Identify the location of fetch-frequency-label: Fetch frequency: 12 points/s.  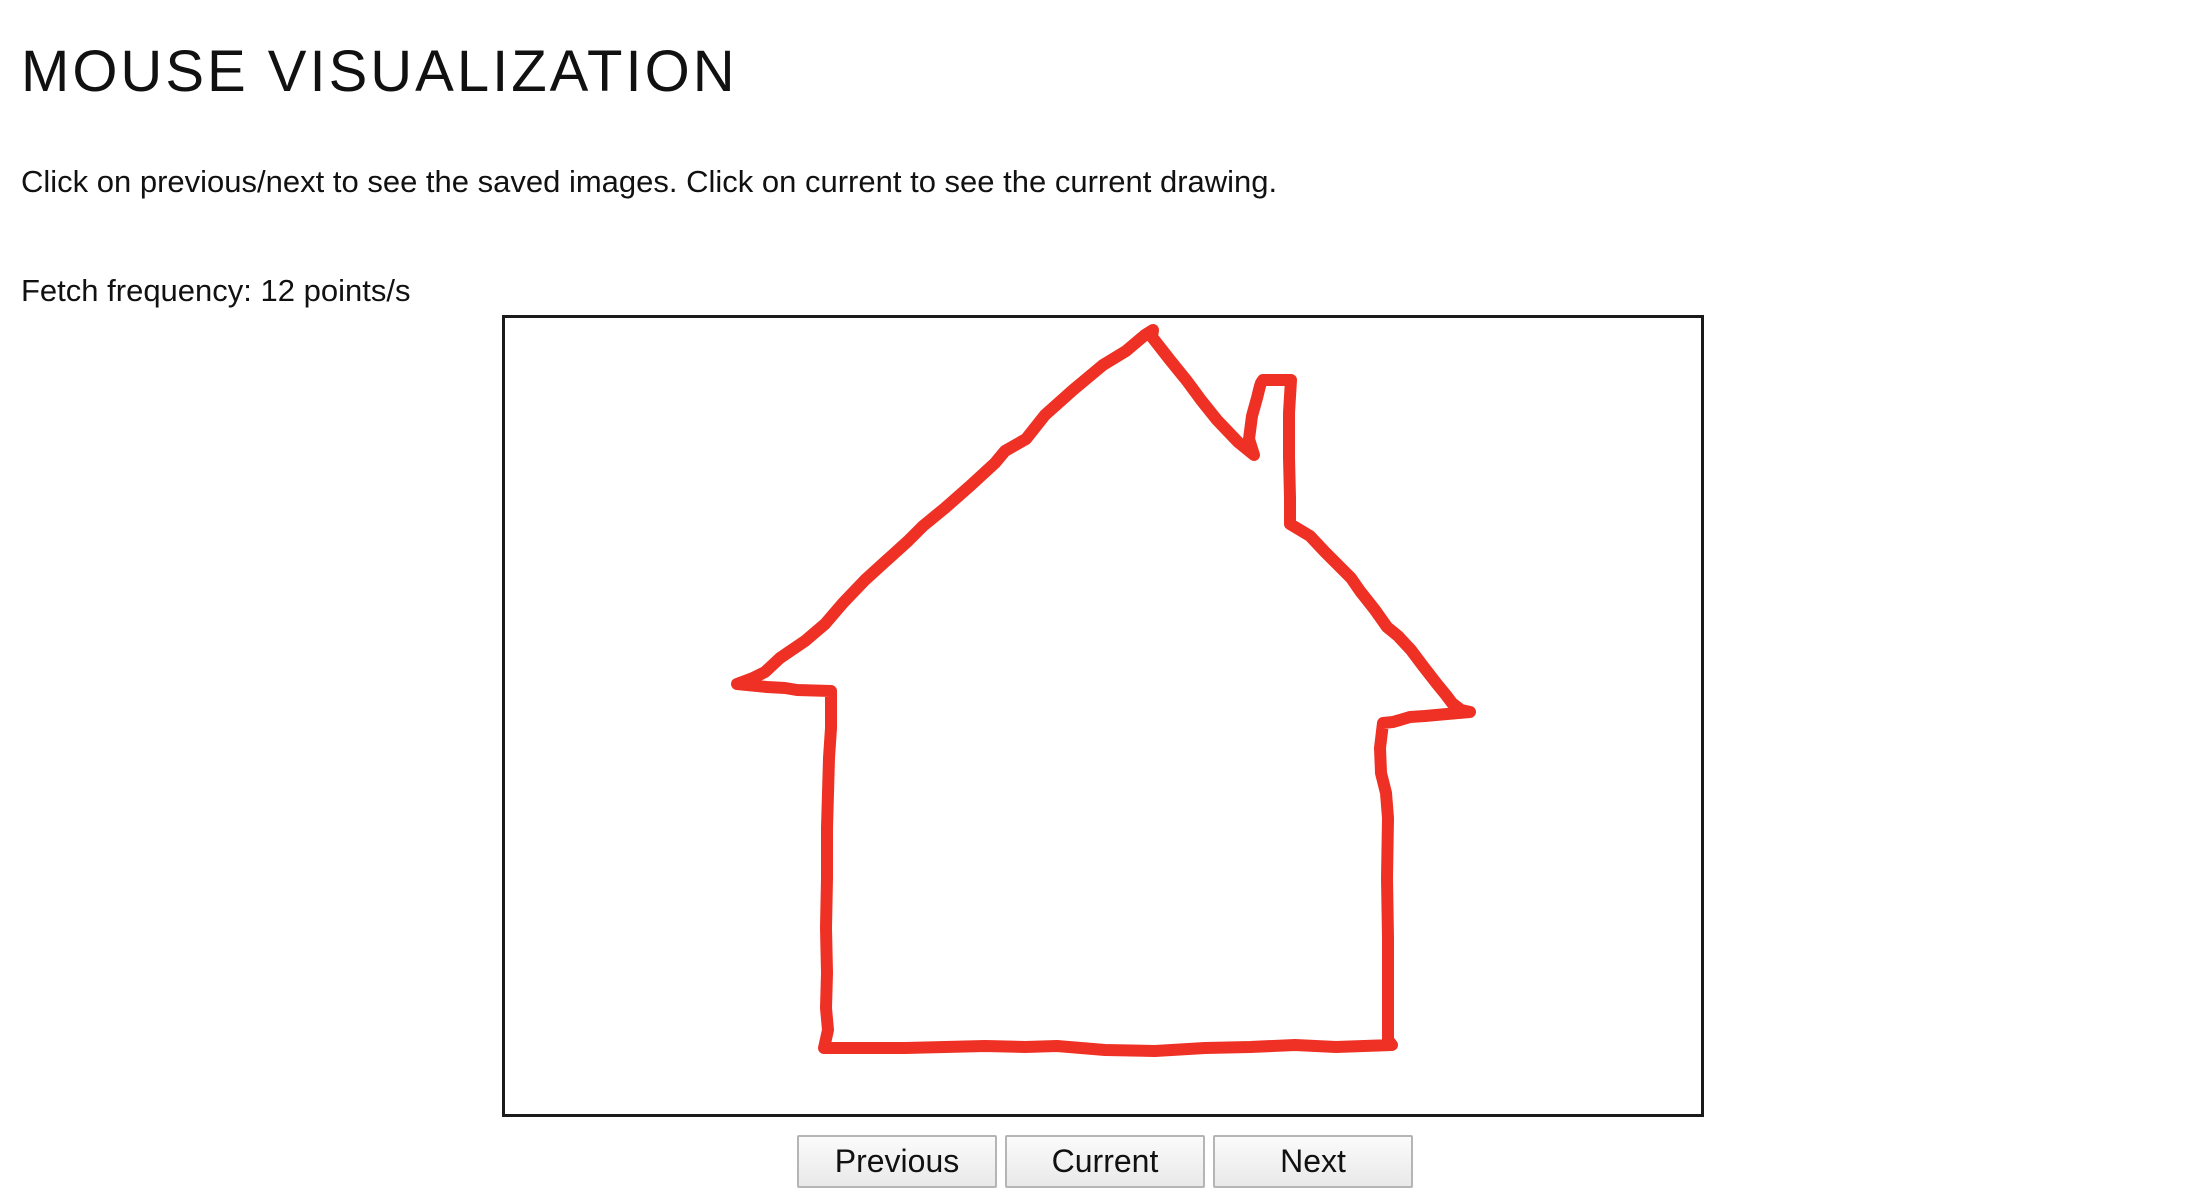
(216, 290).